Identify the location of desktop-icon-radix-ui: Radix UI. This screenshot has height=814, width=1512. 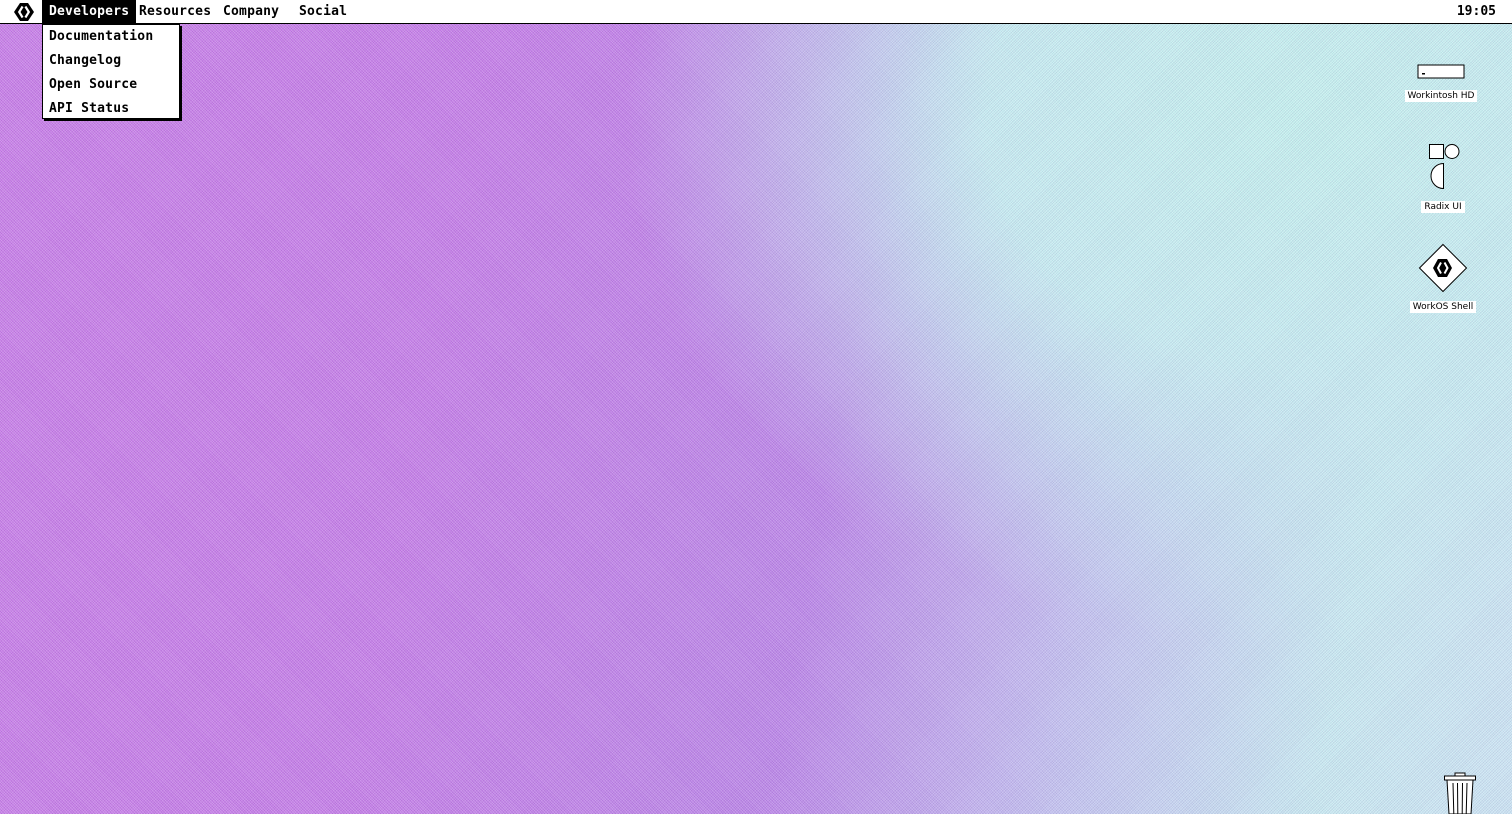
(1443, 177).